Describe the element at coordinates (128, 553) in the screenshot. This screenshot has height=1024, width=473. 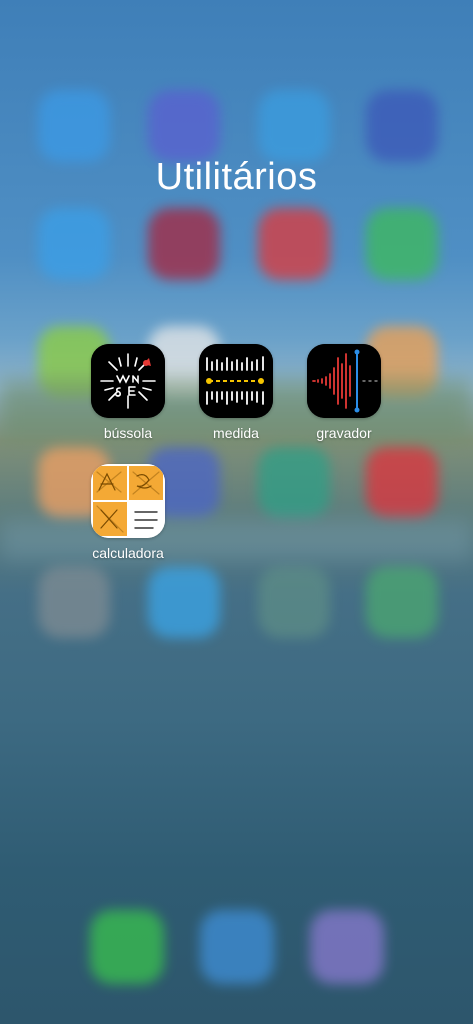
I see `app-label: calculadora` at that location.